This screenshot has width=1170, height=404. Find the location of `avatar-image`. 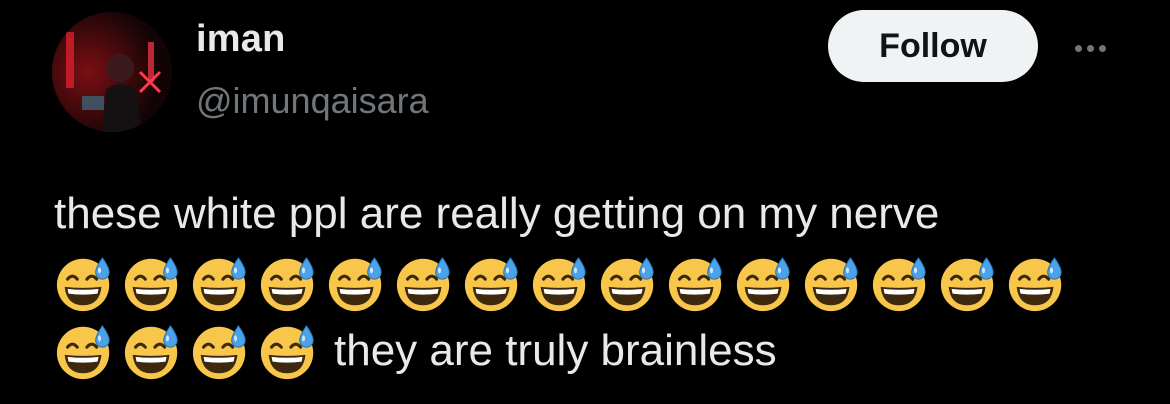

avatar-image is located at coordinates (112, 72).